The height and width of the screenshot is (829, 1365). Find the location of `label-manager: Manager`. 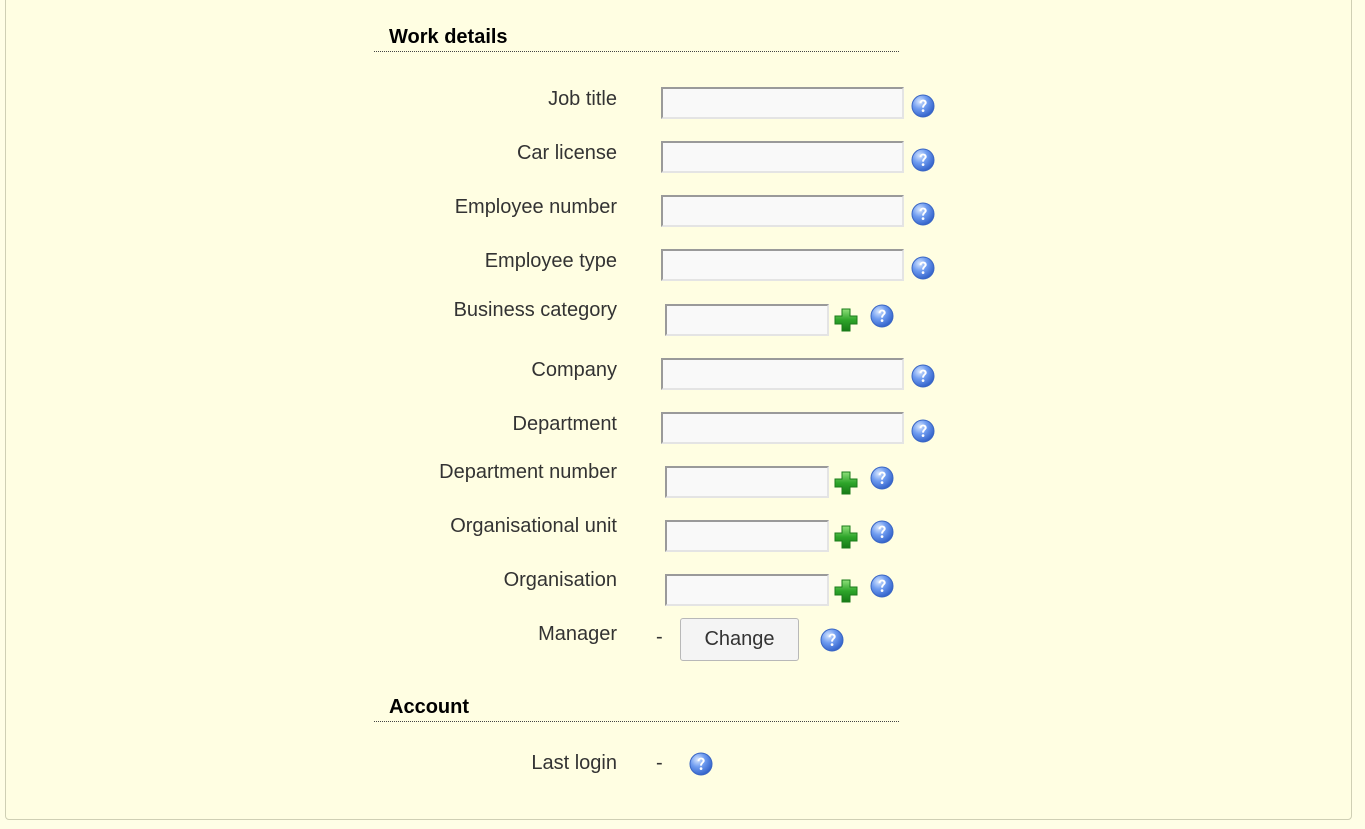

label-manager: Manager is located at coordinates (577, 634).